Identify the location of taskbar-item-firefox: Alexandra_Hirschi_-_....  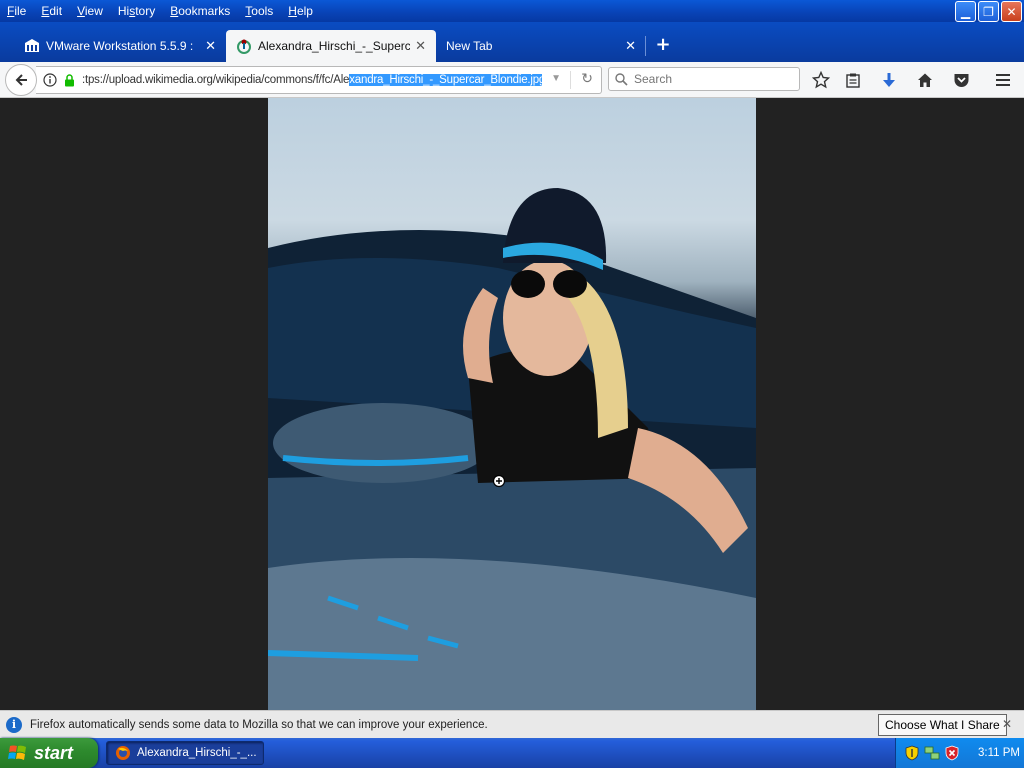
(185, 753).